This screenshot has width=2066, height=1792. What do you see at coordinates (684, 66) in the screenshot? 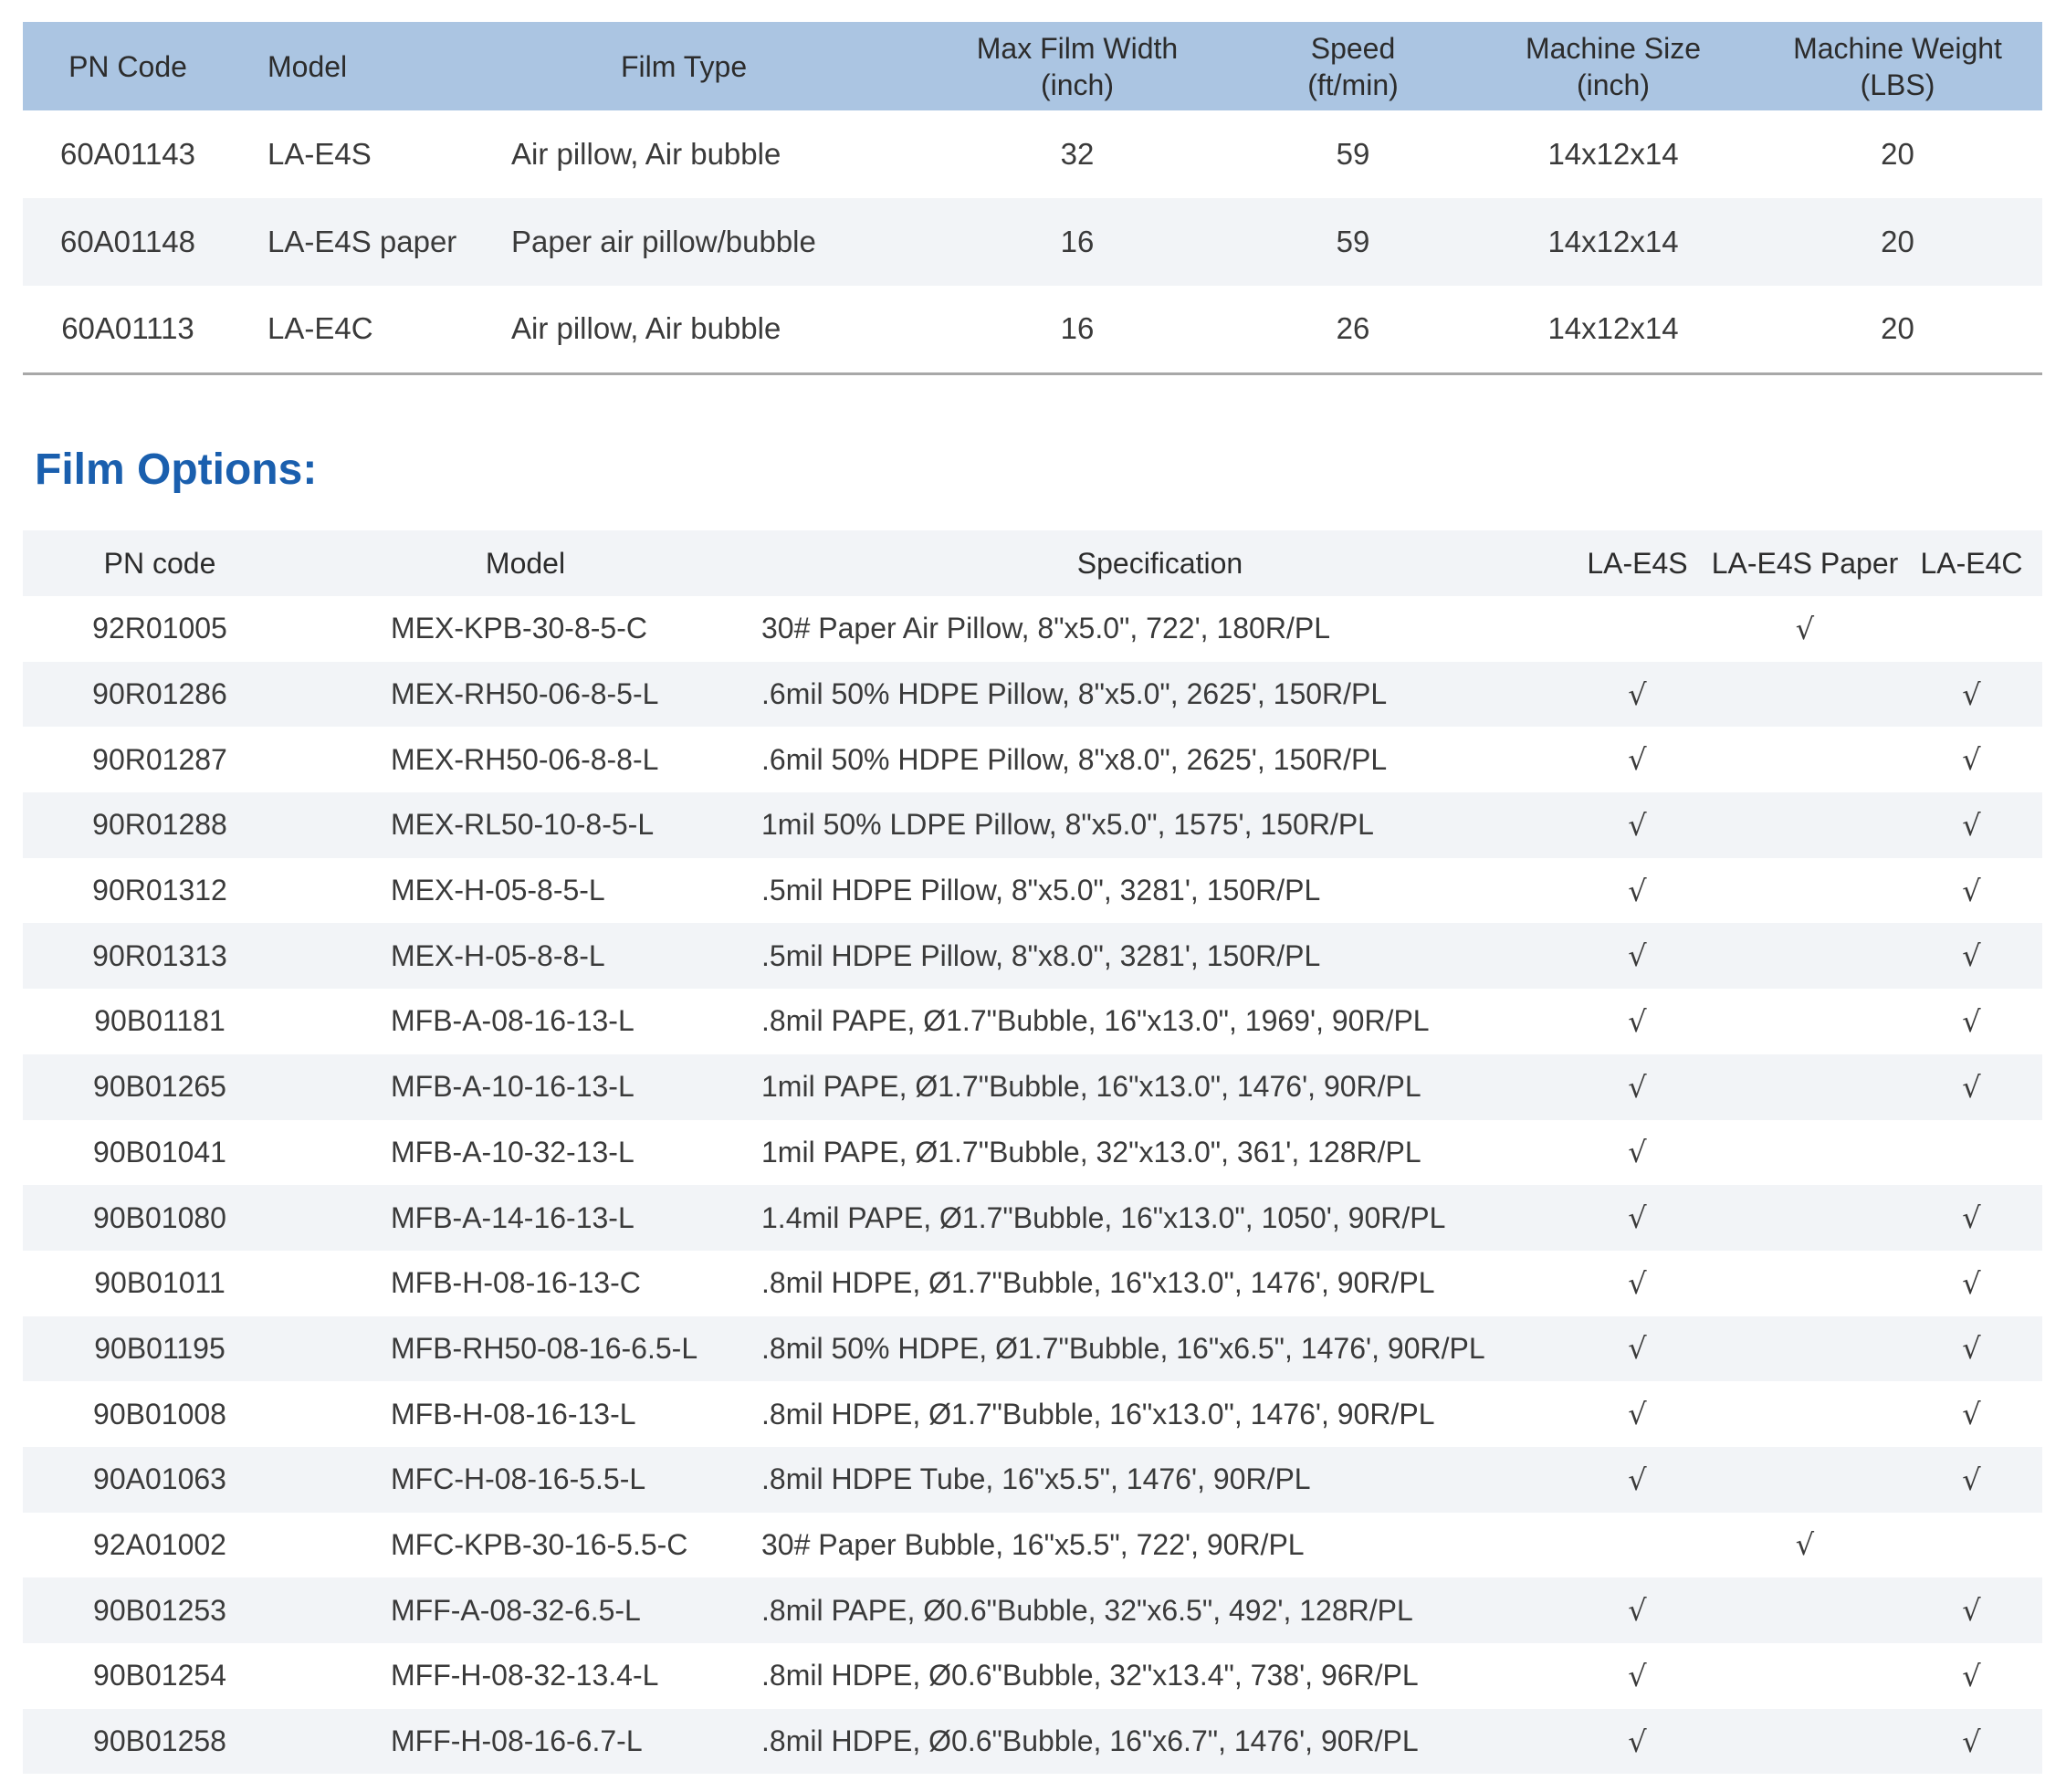
I see `header-film-type: Film Type` at bounding box center [684, 66].